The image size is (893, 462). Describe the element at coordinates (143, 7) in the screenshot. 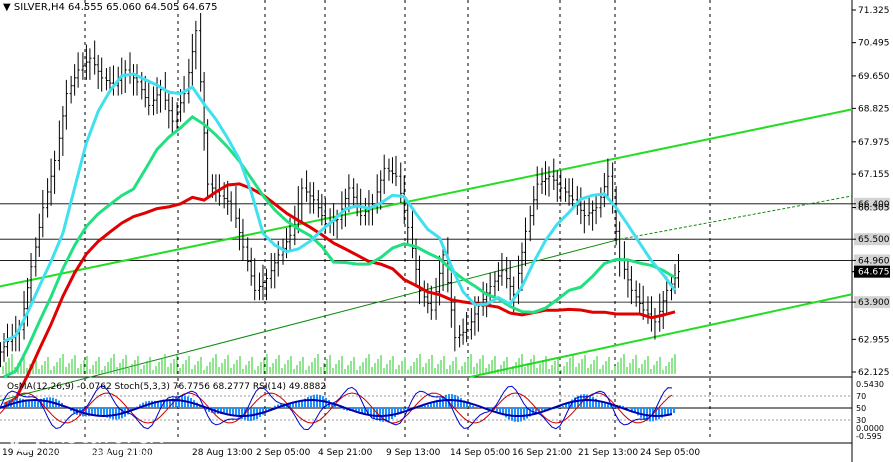

I see `ohlc-values: 64.555 65.060 64.505 64.675` at that location.